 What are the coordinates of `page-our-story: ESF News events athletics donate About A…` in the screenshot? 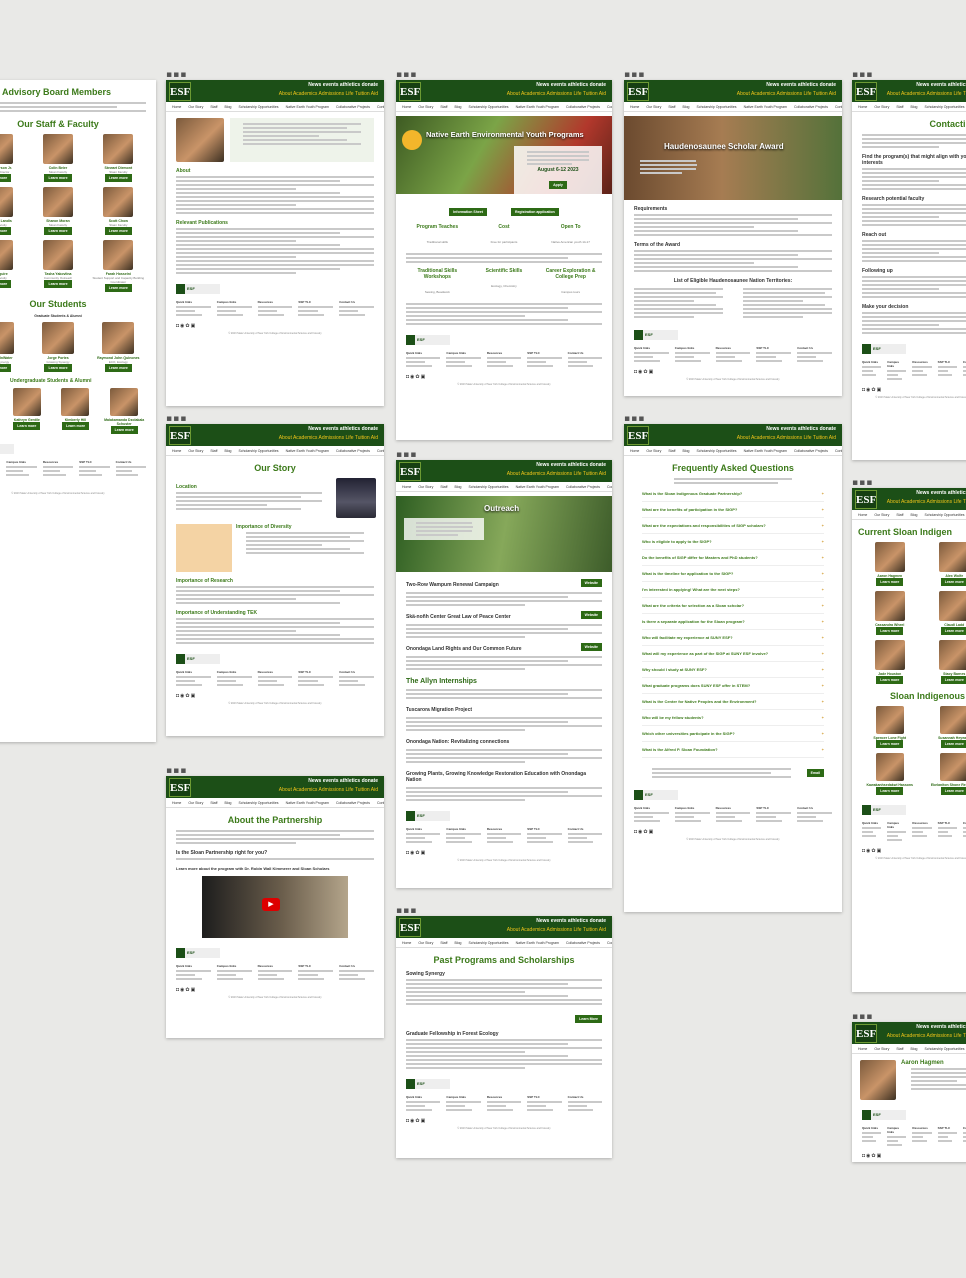 It's located at (275, 580).